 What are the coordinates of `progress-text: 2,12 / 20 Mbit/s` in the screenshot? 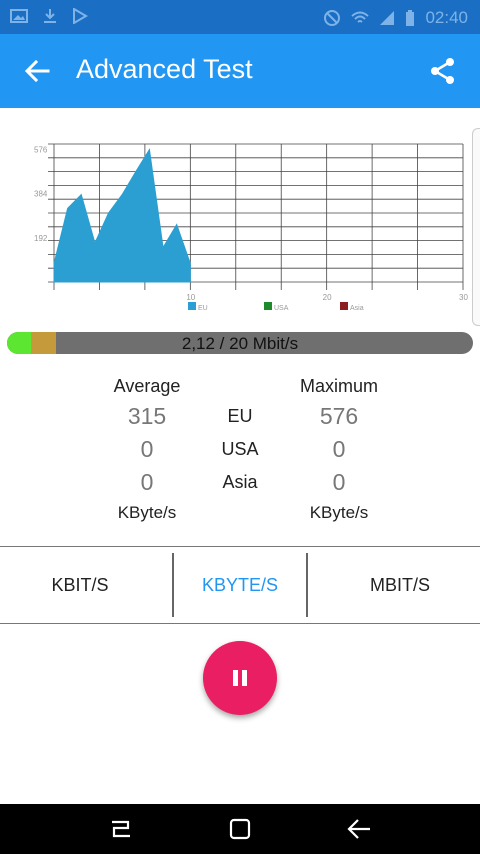 It's located at (240, 343).